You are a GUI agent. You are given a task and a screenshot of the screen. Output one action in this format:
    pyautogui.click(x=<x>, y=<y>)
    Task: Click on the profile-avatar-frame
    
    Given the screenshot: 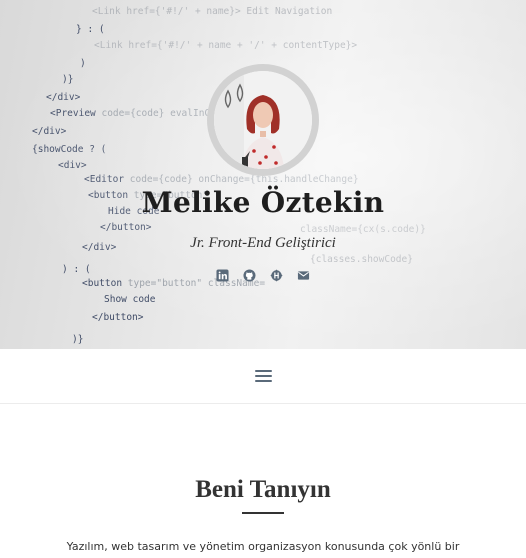 What is the action you would take?
    pyautogui.click(x=263, y=120)
    